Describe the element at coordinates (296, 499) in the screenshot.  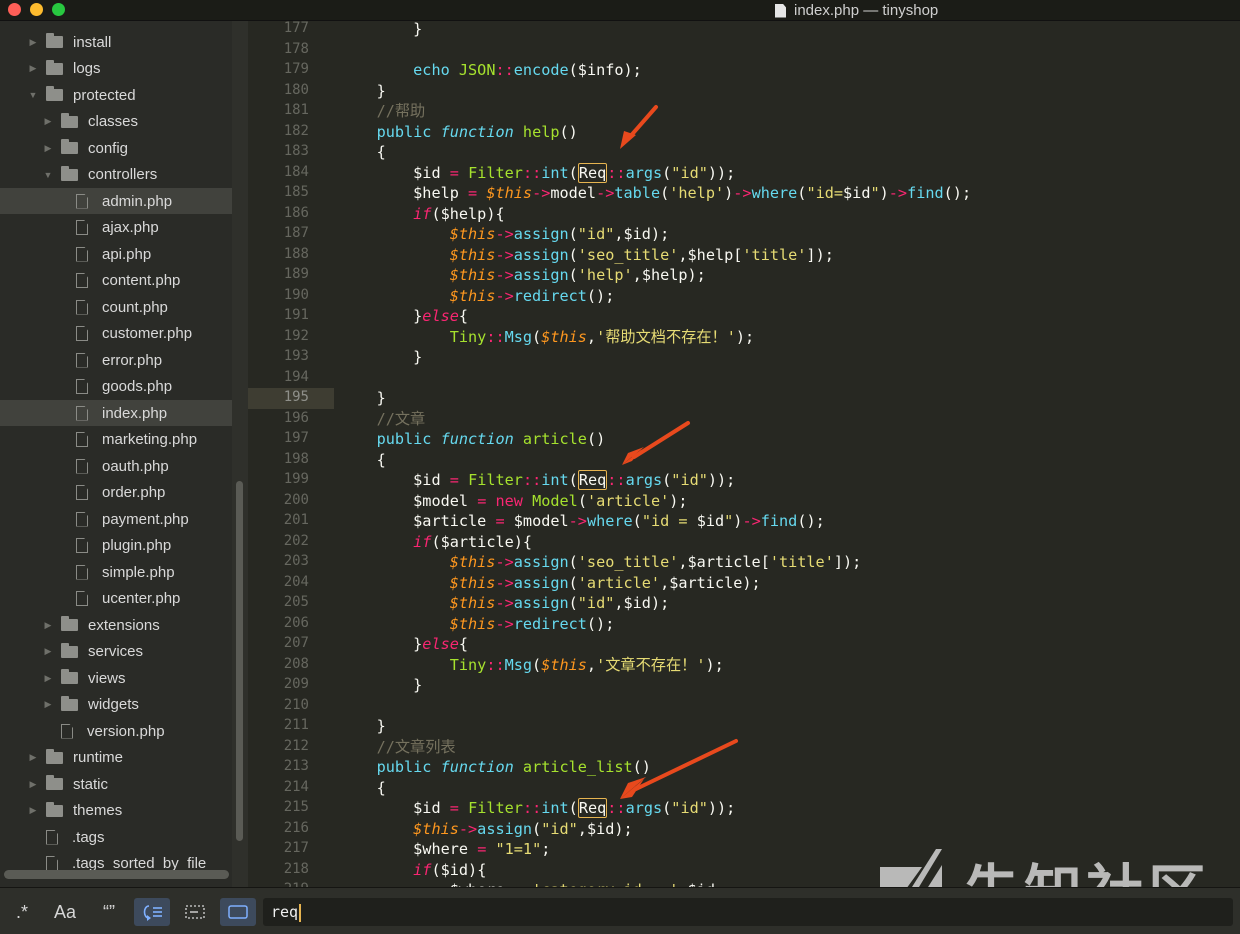
I see `line-number: 200` at that location.